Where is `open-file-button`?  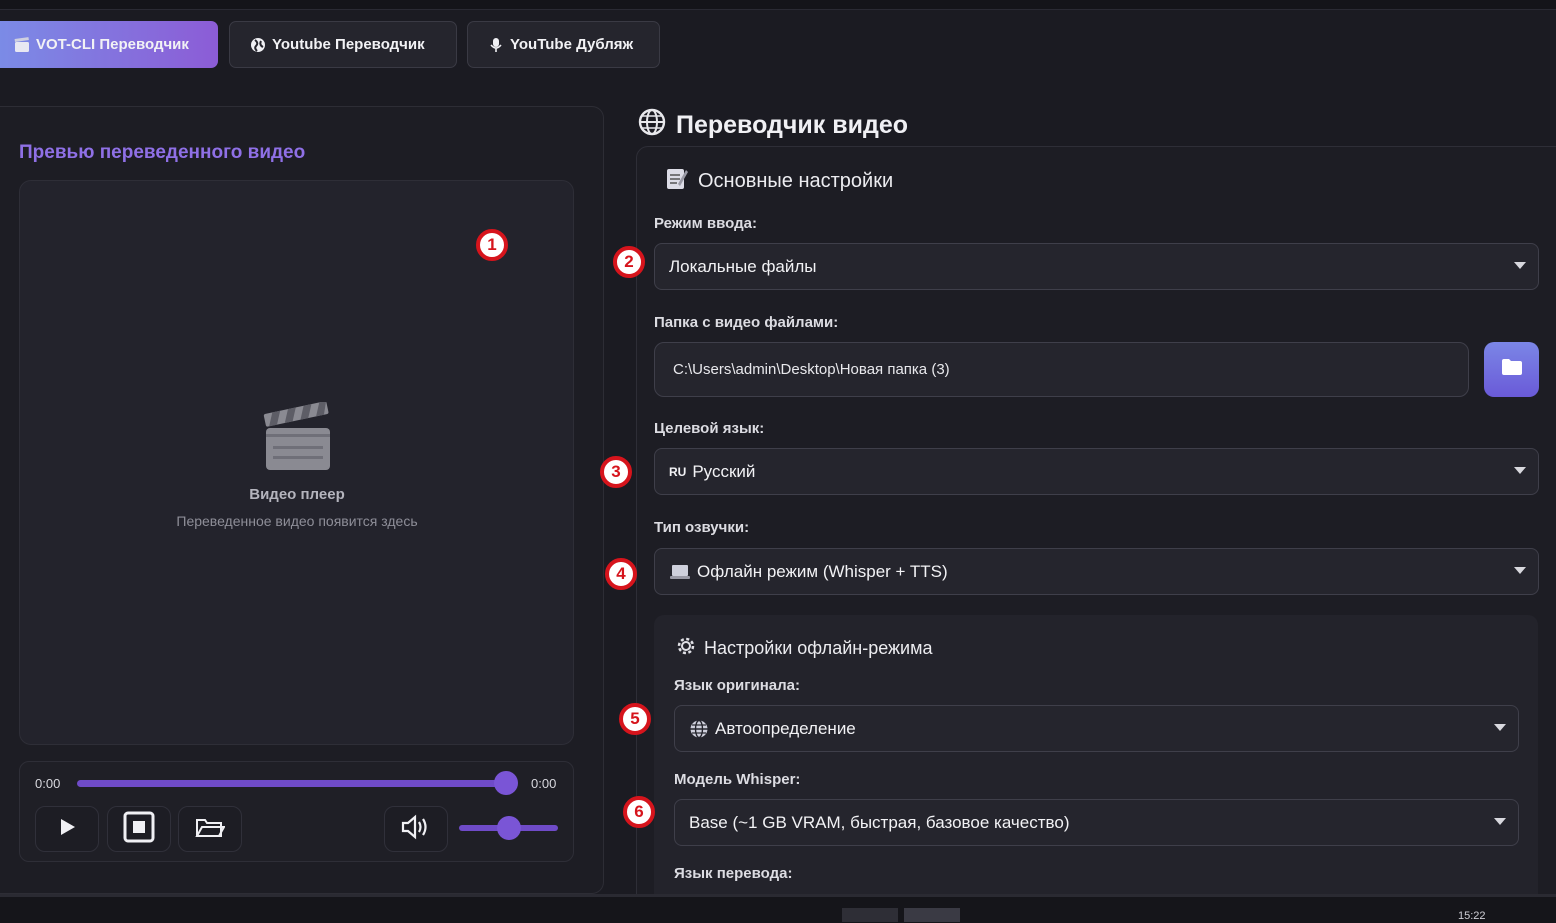 open-file-button is located at coordinates (210, 829).